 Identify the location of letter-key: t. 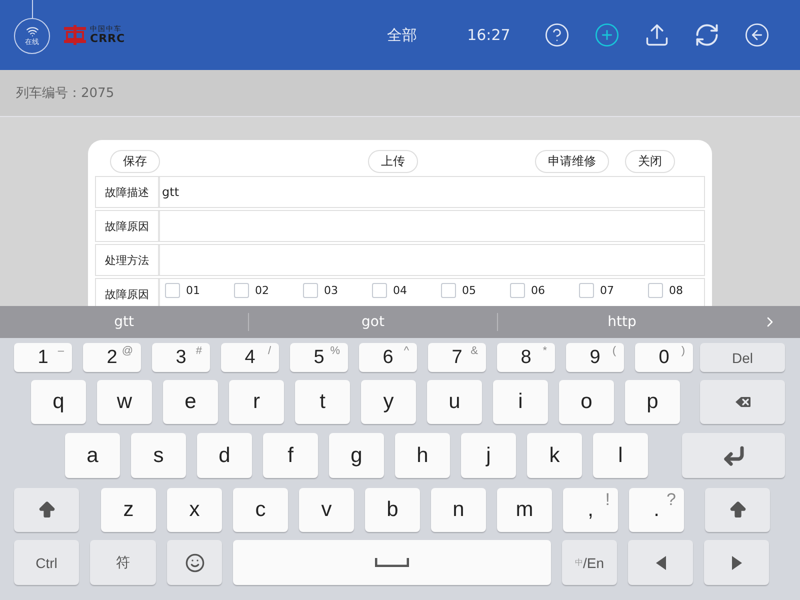
(322, 402).